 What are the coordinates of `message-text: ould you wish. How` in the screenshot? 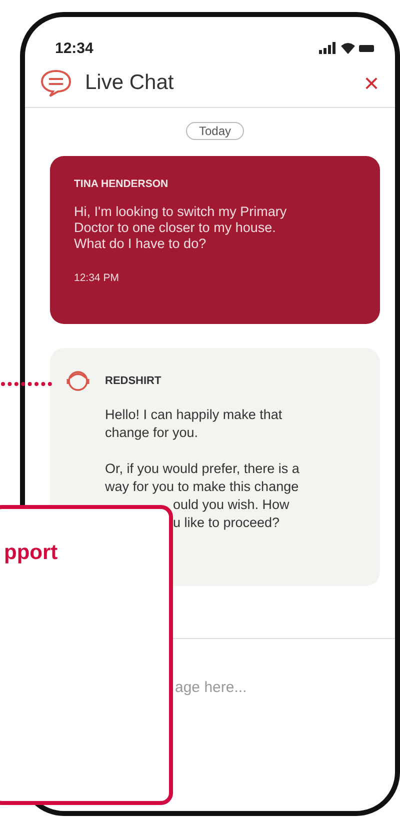 It's located at (231, 505).